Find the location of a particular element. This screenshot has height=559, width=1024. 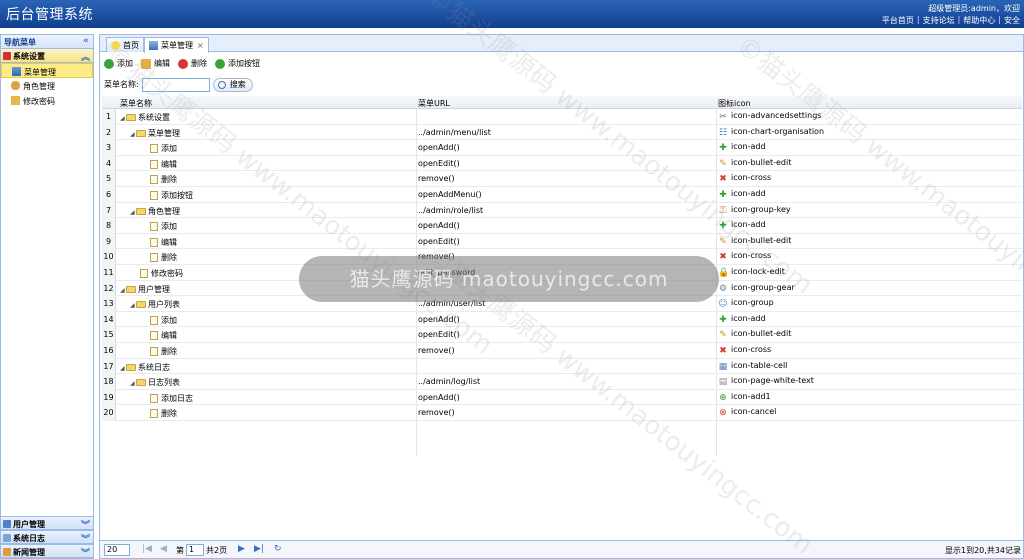

add-button: 添加 is located at coordinates (118, 64).